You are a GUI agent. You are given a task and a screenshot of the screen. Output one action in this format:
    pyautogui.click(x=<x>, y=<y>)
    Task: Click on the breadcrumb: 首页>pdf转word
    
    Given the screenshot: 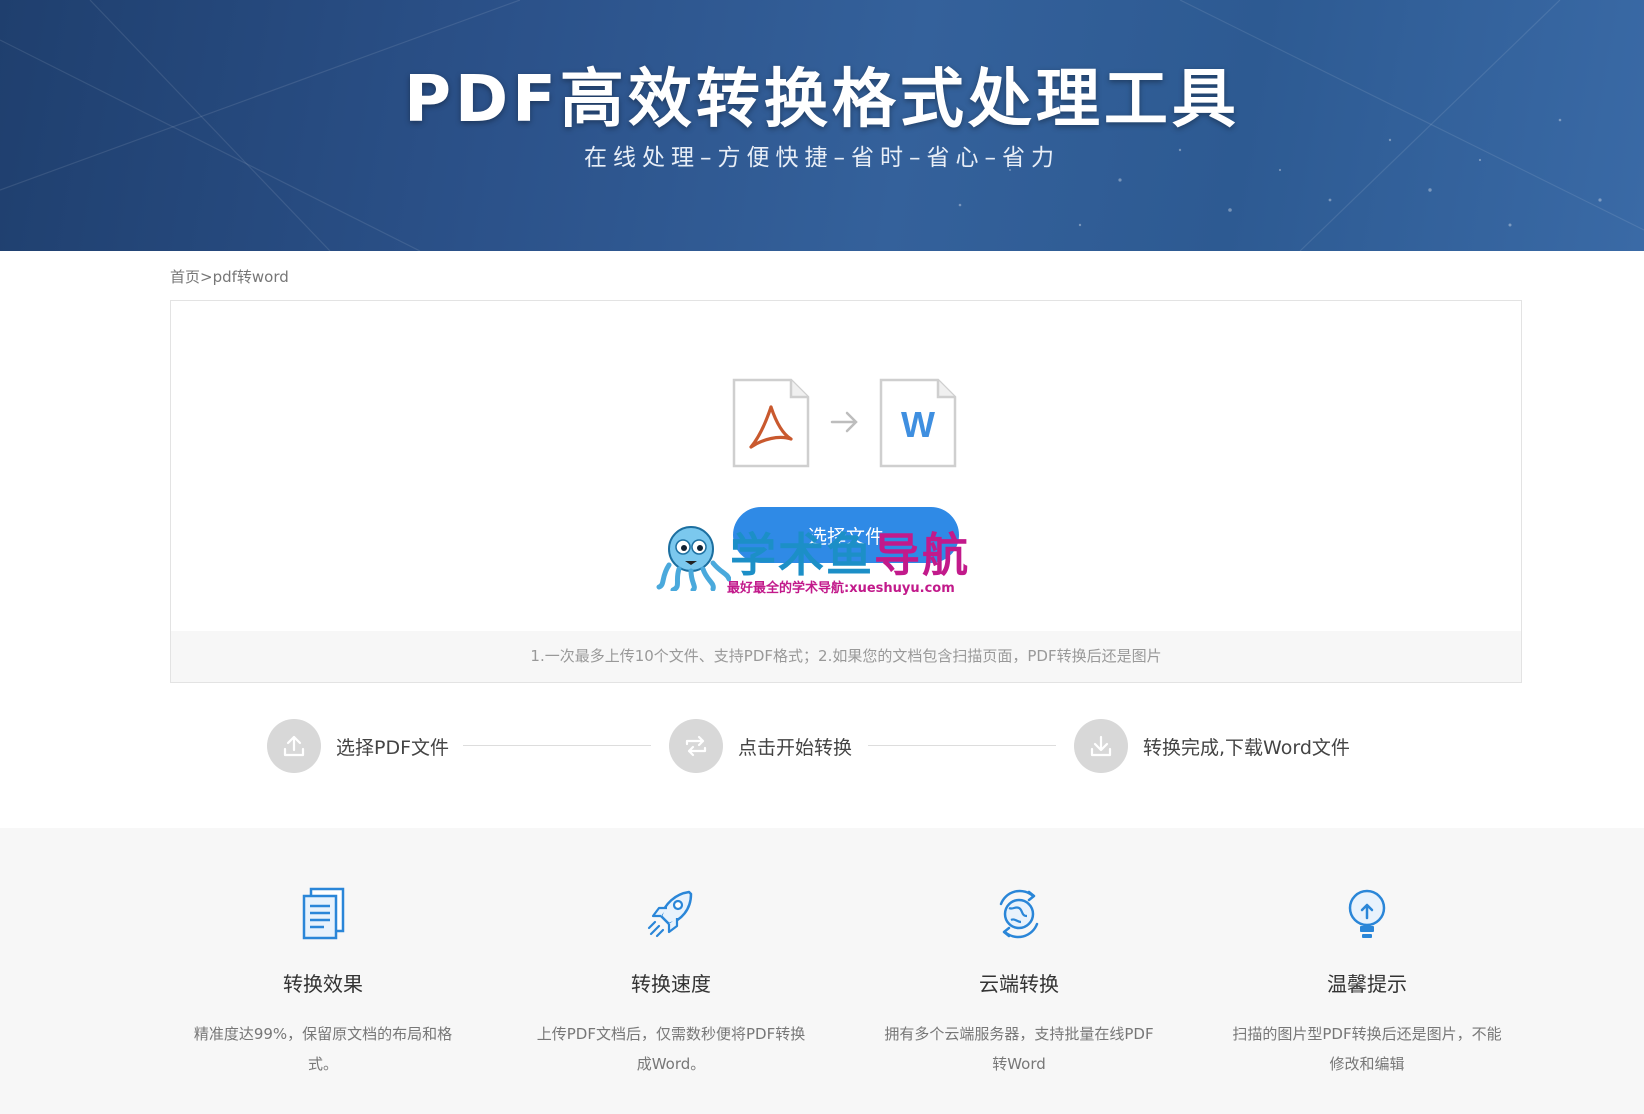 What is the action you would take?
    pyautogui.click(x=229, y=276)
    